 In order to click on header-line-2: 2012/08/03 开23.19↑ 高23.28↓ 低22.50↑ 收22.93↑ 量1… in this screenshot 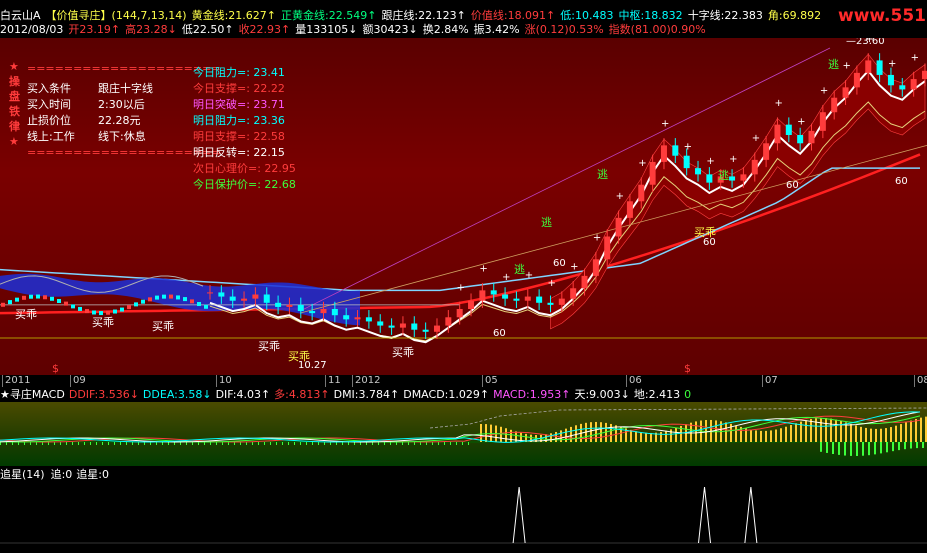, I will do `click(355, 30)`.